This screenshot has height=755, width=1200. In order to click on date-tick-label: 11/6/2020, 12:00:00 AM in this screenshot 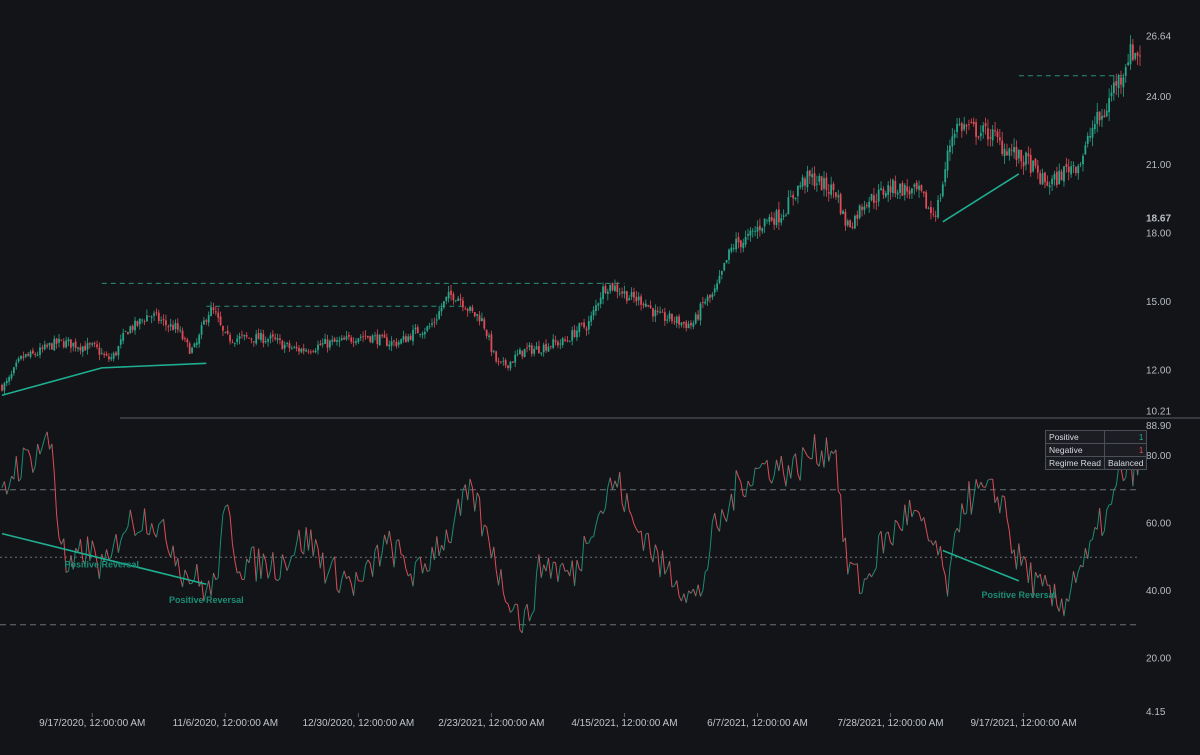, I will do `click(225, 723)`.